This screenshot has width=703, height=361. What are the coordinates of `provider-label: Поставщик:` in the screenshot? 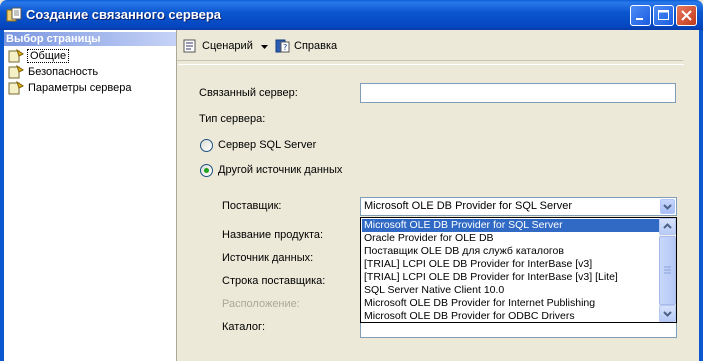 It's located at (252, 206).